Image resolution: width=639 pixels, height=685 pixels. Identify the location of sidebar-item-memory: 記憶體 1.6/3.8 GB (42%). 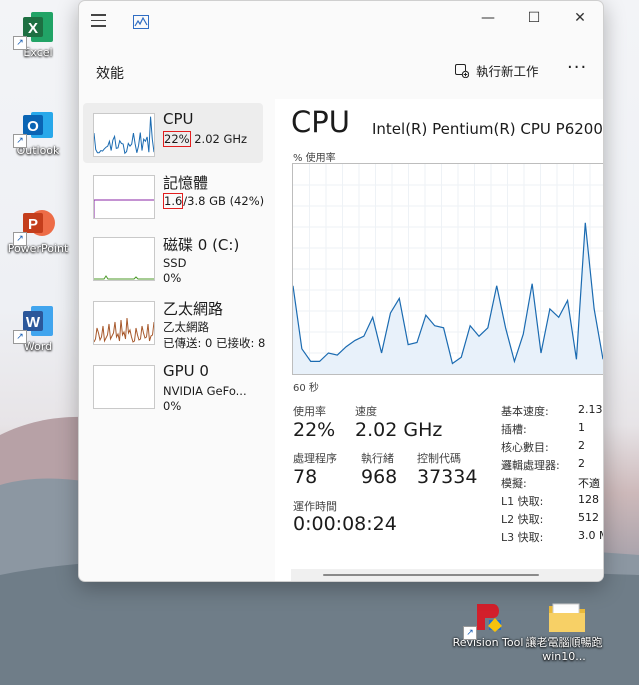
(173, 195).